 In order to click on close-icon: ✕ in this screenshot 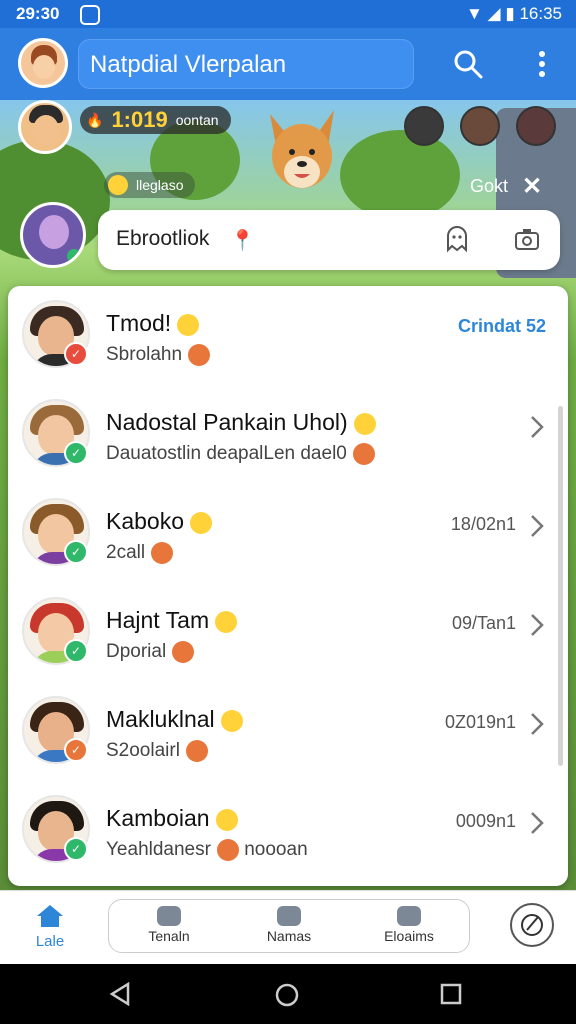, I will do `click(532, 186)`.